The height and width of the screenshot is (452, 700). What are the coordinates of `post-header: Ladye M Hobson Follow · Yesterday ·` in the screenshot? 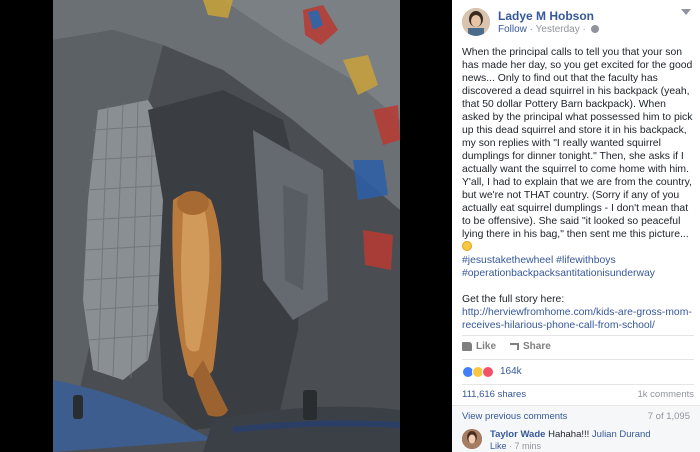 It's located at (576, 19).